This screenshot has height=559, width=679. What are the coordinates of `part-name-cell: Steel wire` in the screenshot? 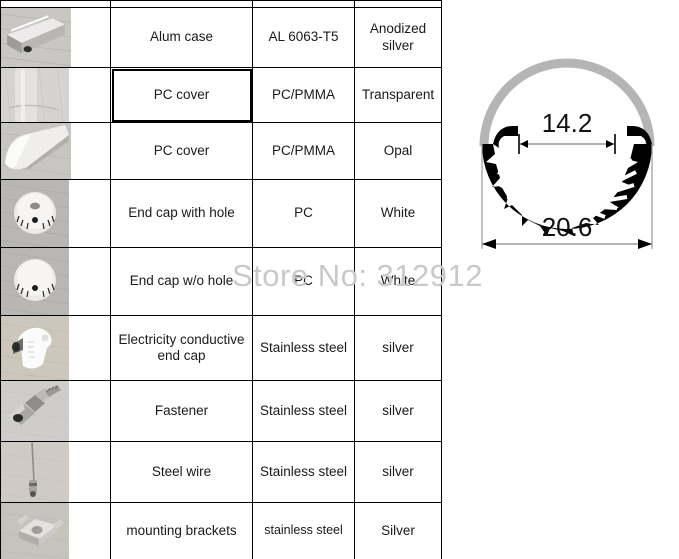 It's located at (181, 472).